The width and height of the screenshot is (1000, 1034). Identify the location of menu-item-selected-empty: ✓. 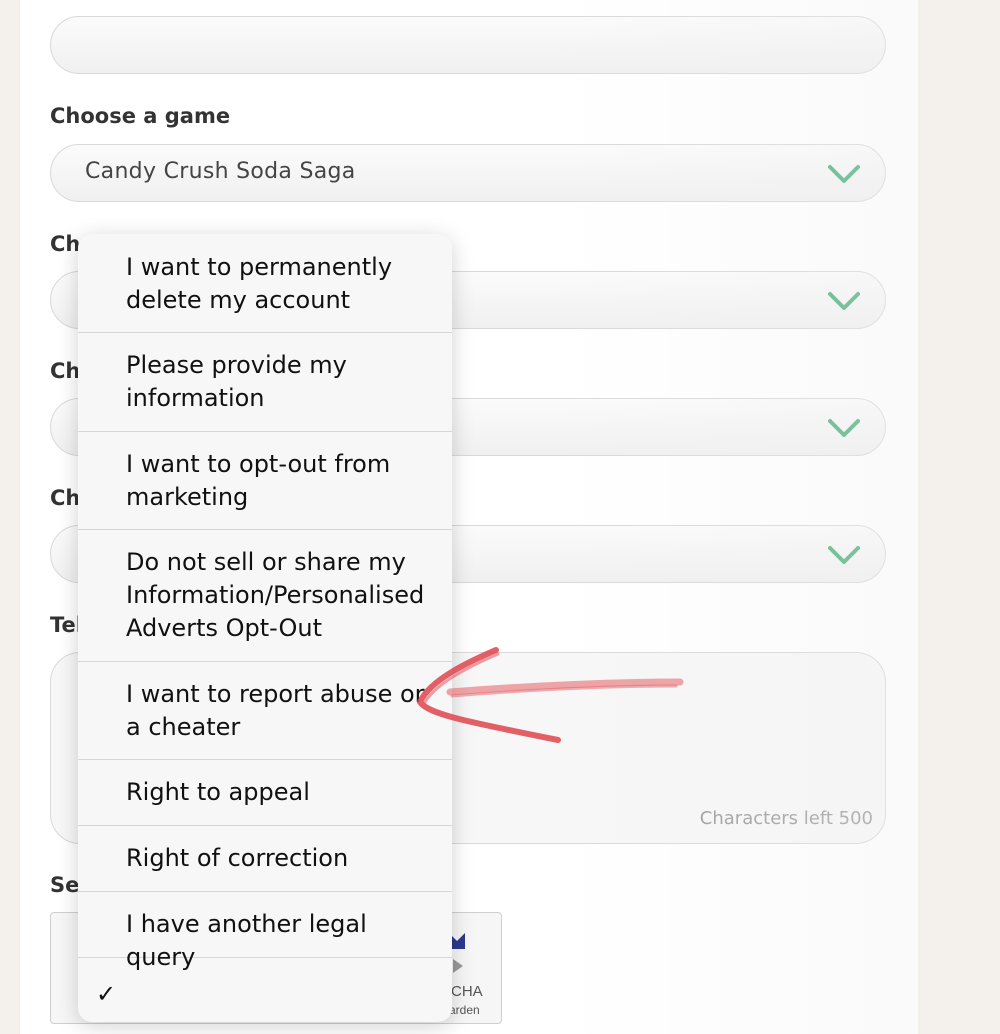
(265, 990).